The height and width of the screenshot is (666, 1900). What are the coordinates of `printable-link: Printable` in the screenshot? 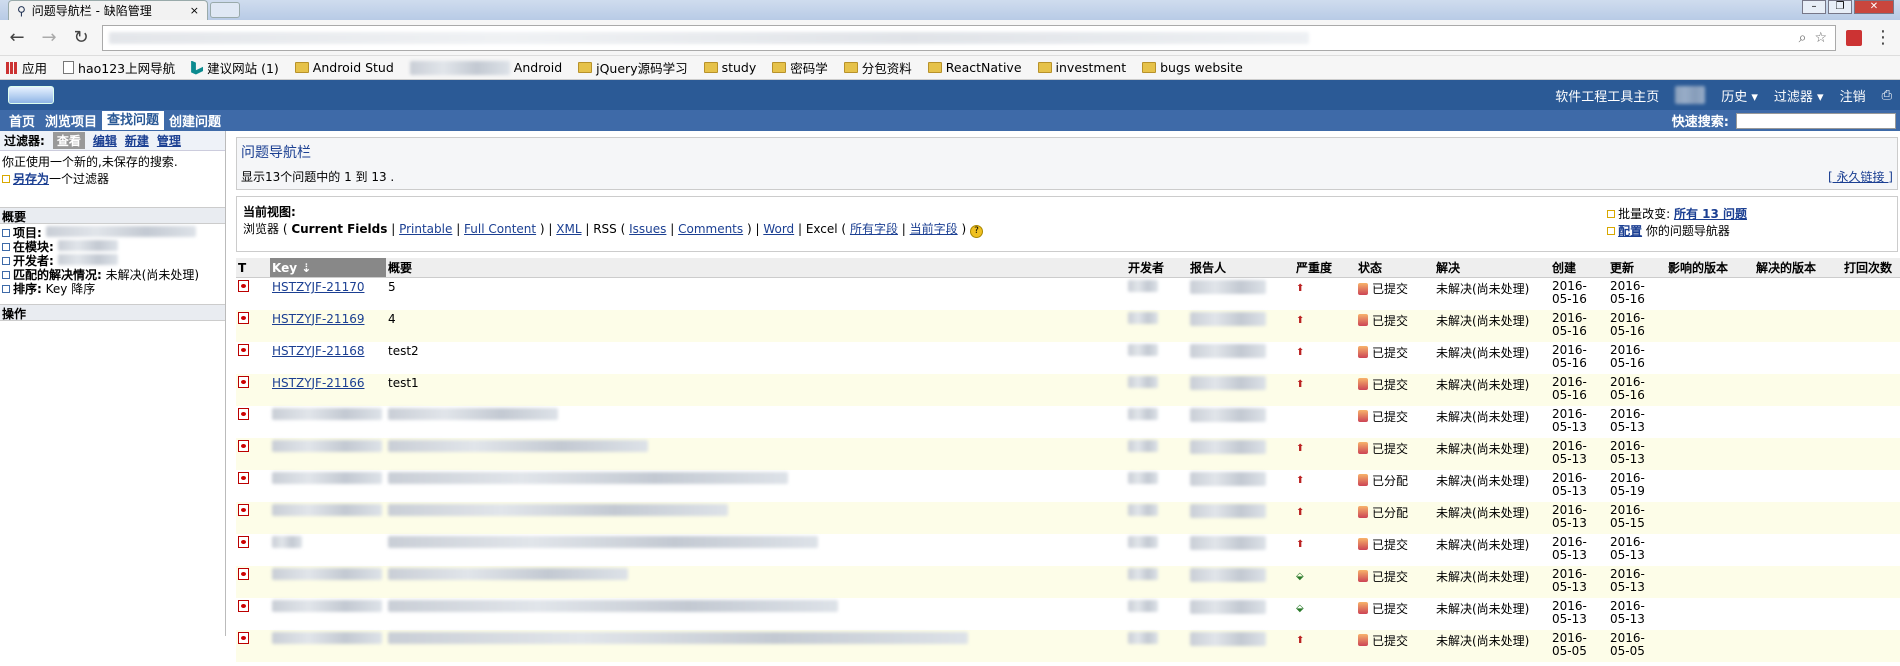 It's located at (425, 229).